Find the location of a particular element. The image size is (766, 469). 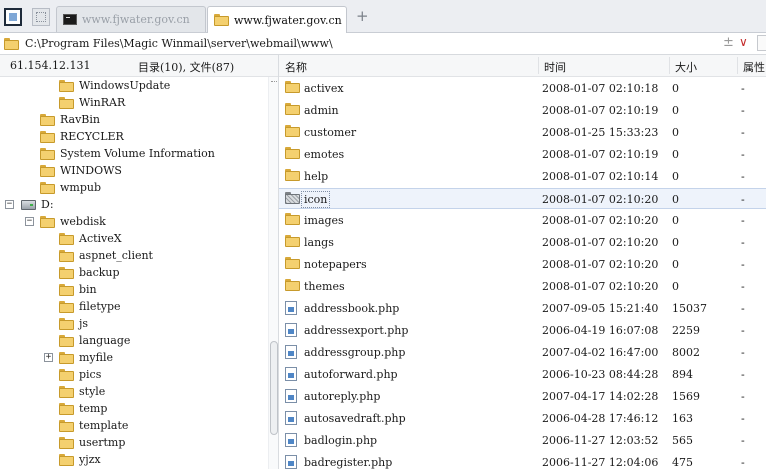

file-row: customer 2008-01-25 15:33:23 0 - is located at coordinates (522, 132).